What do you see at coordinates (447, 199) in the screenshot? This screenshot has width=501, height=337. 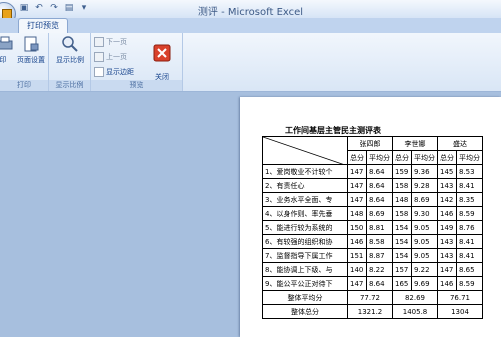 I see `total-score-cell: 142` at bounding box center [447, 199].